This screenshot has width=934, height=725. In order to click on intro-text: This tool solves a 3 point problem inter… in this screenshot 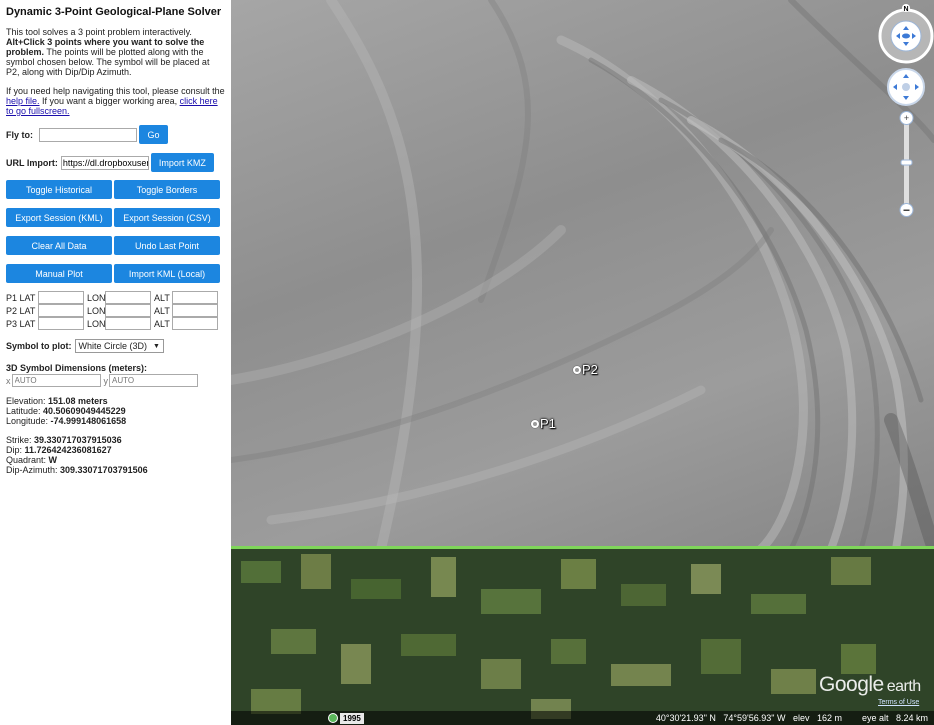, I will do `click(115, 52)`.